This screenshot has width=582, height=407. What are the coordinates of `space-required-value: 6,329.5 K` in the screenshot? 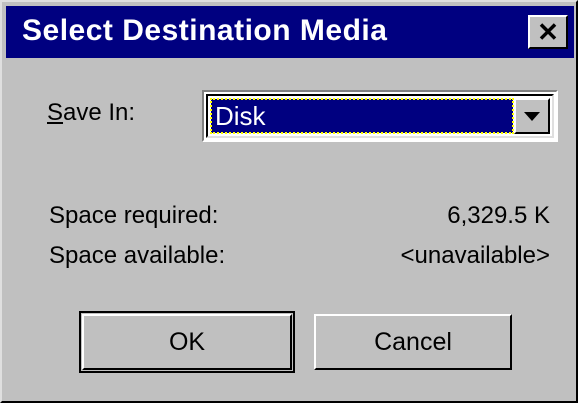 It's located at (498, 215).